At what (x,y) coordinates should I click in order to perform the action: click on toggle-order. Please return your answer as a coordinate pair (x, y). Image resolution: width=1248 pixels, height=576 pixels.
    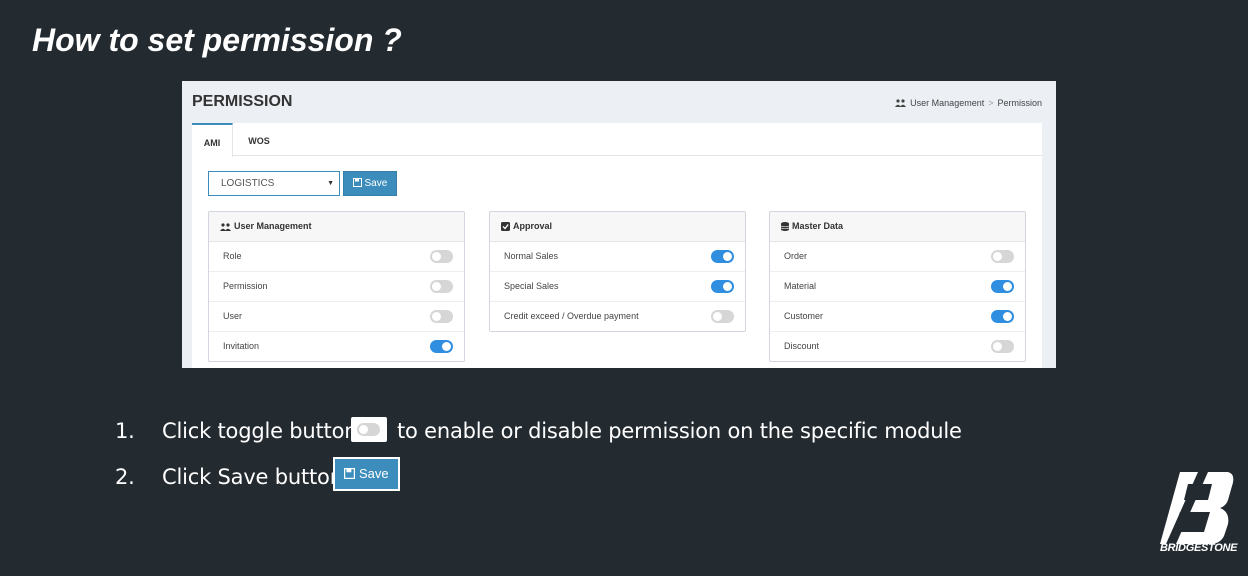
    Looking at the image, I should click on (1002, 256).